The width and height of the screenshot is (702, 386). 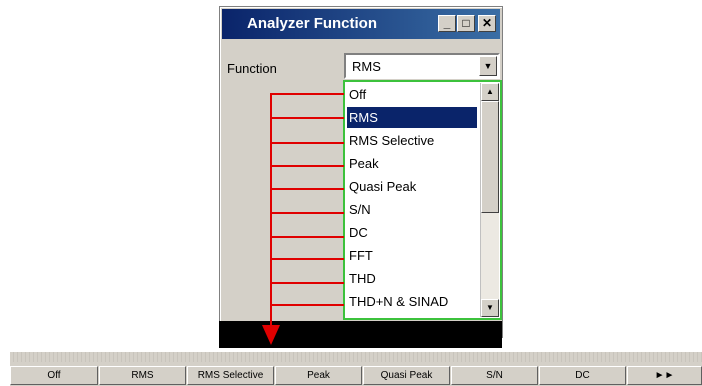 I want to click on arrow-down-icon, so click(x=271, y=335).